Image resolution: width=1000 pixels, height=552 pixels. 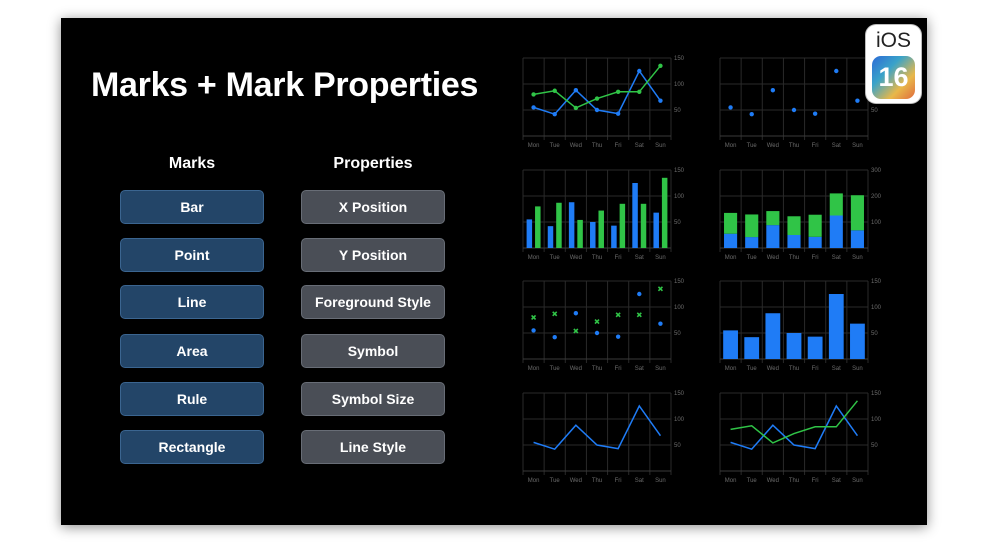 What do you see at coordinates (800, 102) in the screenshot?
I see `chart-panel-2: 50100150MonTueWedThuFriSatSun` at bounding box center [800, 102].